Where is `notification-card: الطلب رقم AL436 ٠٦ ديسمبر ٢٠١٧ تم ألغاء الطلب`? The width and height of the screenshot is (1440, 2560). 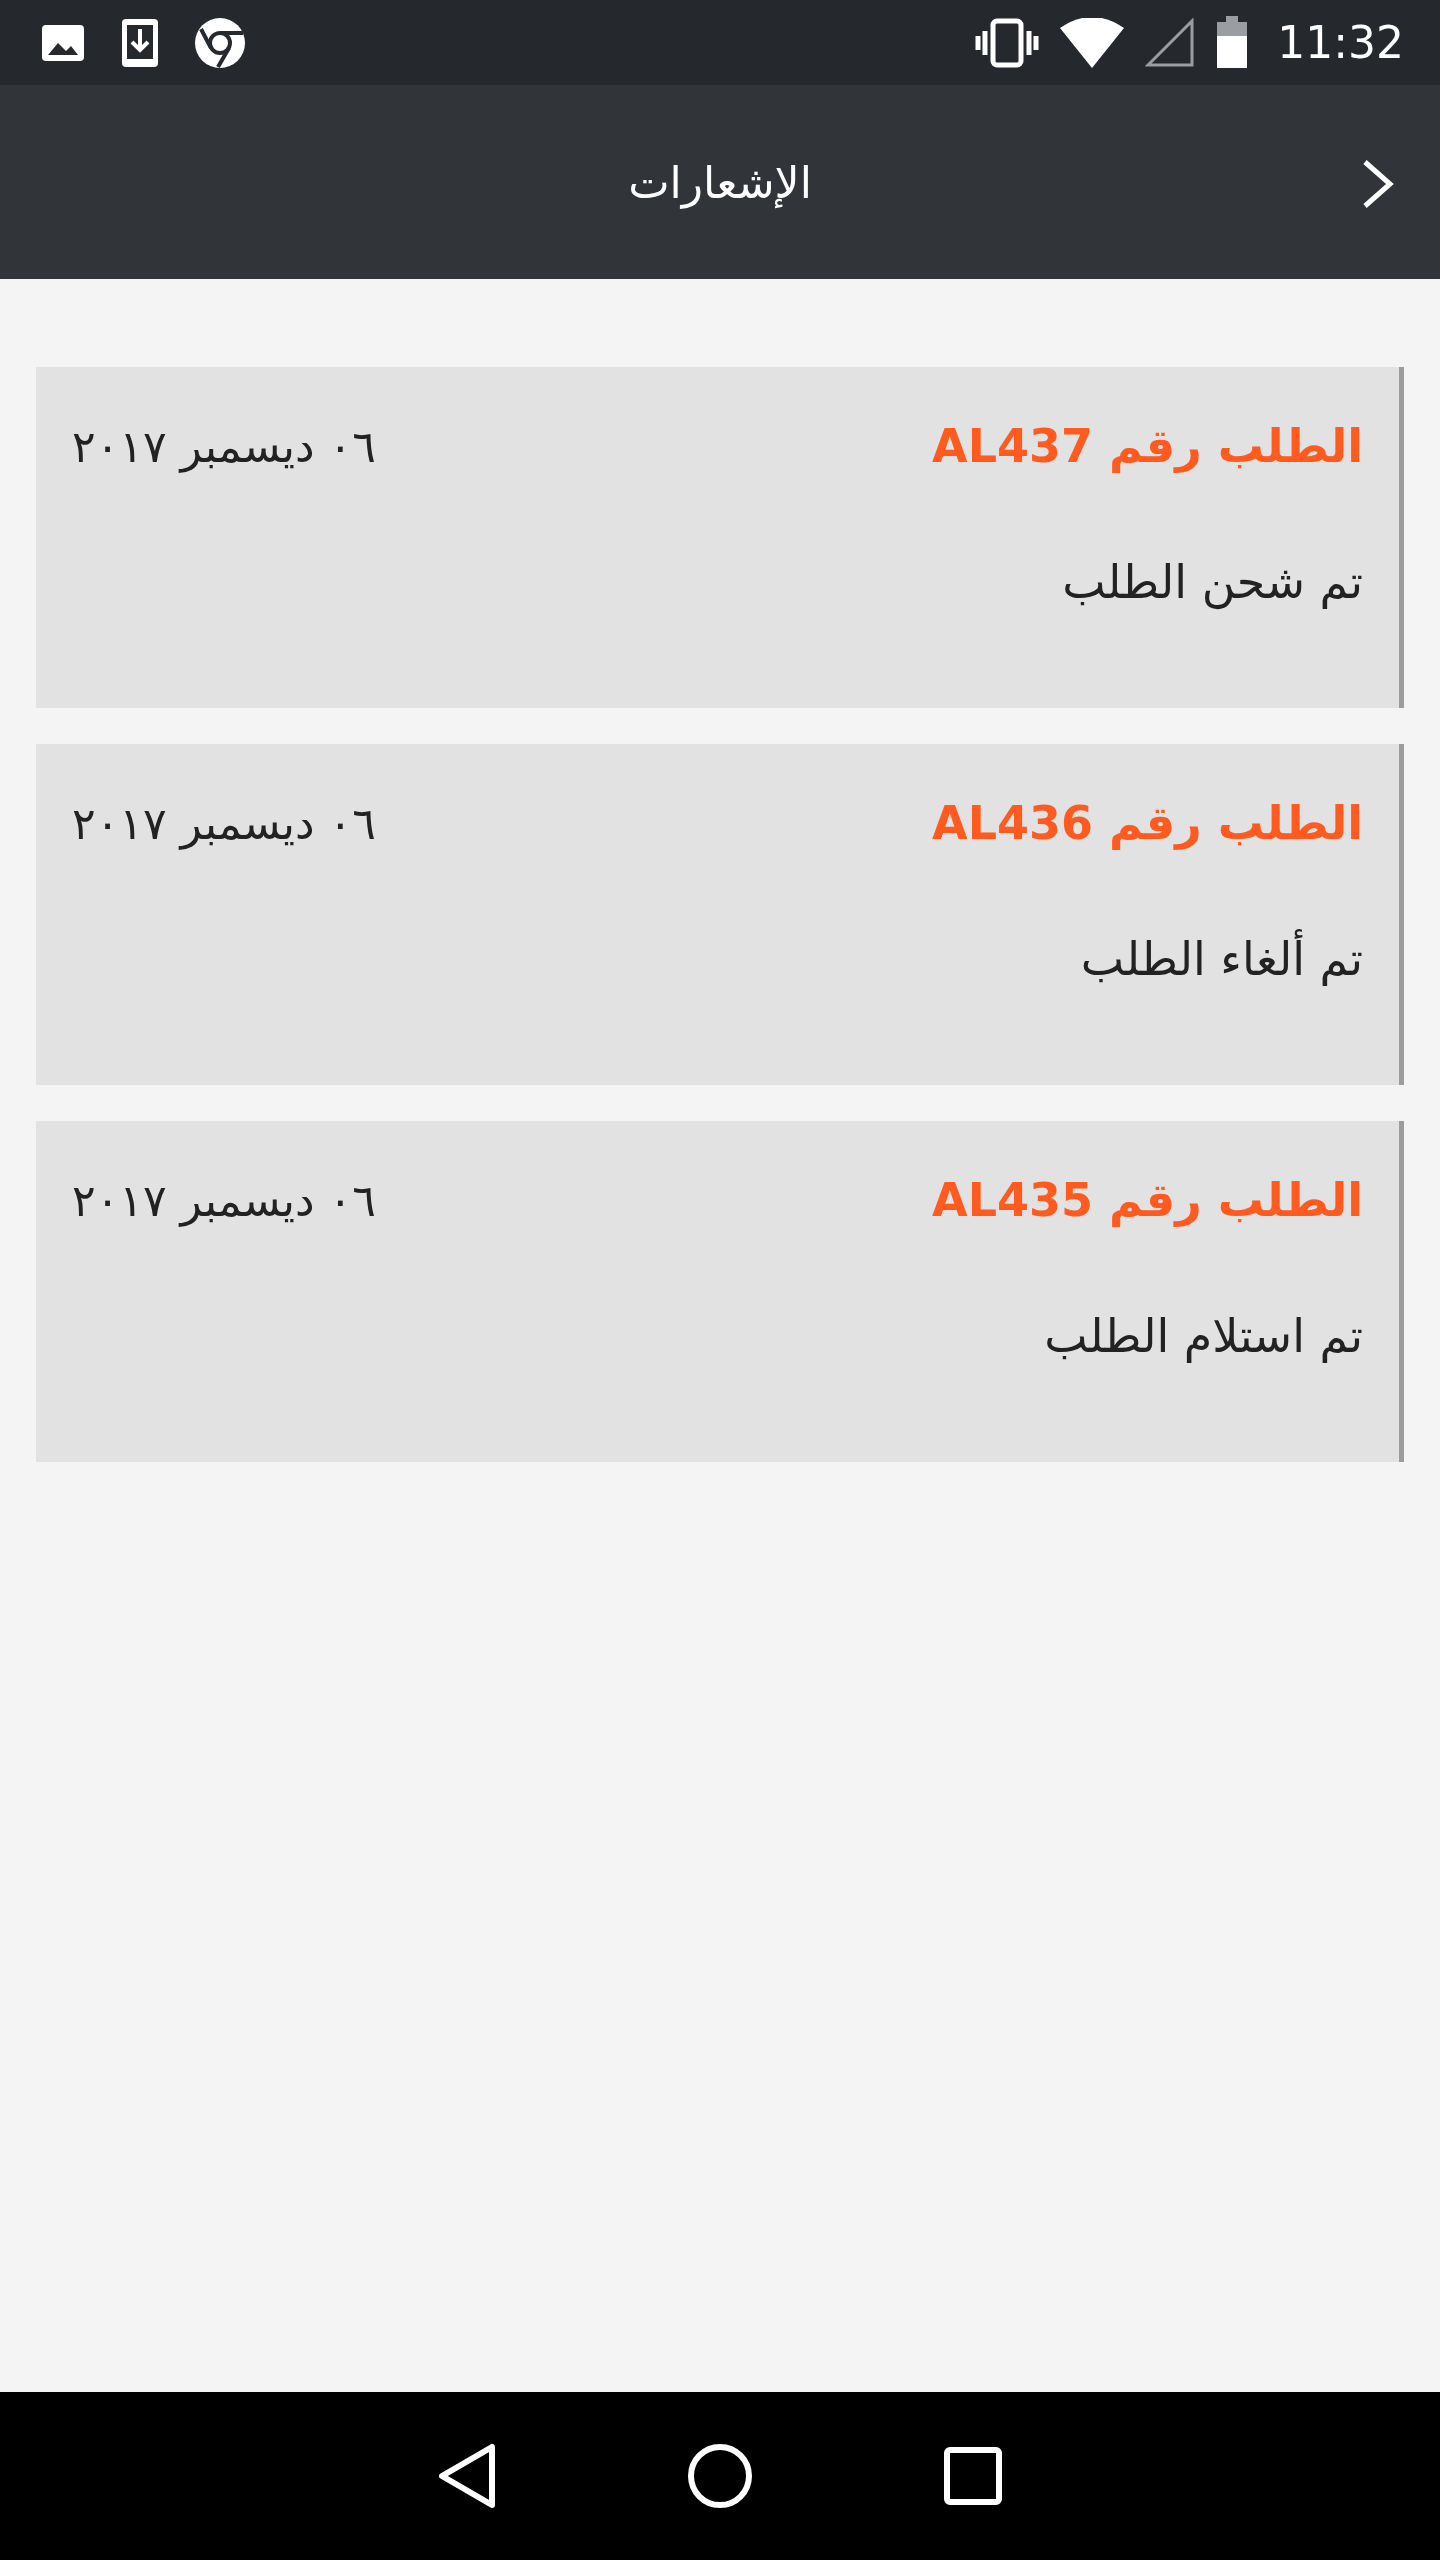 notification-card: الطلب رقم AL436 ٠٦ ديسمبر ٢٠١٧ تم ألغاء الطلب is located at coordinates (720, 914).